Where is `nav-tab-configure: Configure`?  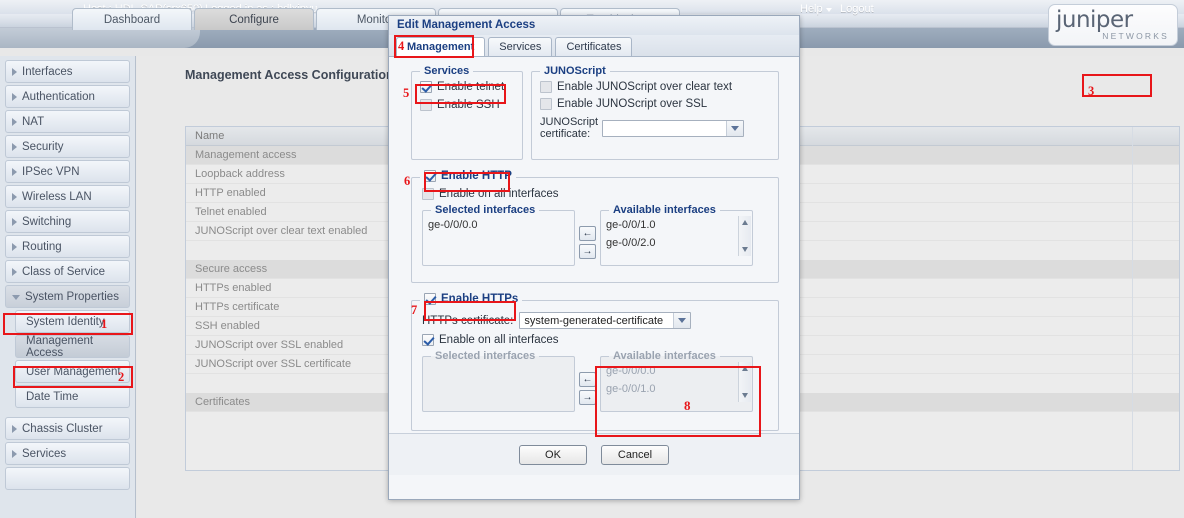
nav-tab-configure: Configure is located at coordinates (254, 19).